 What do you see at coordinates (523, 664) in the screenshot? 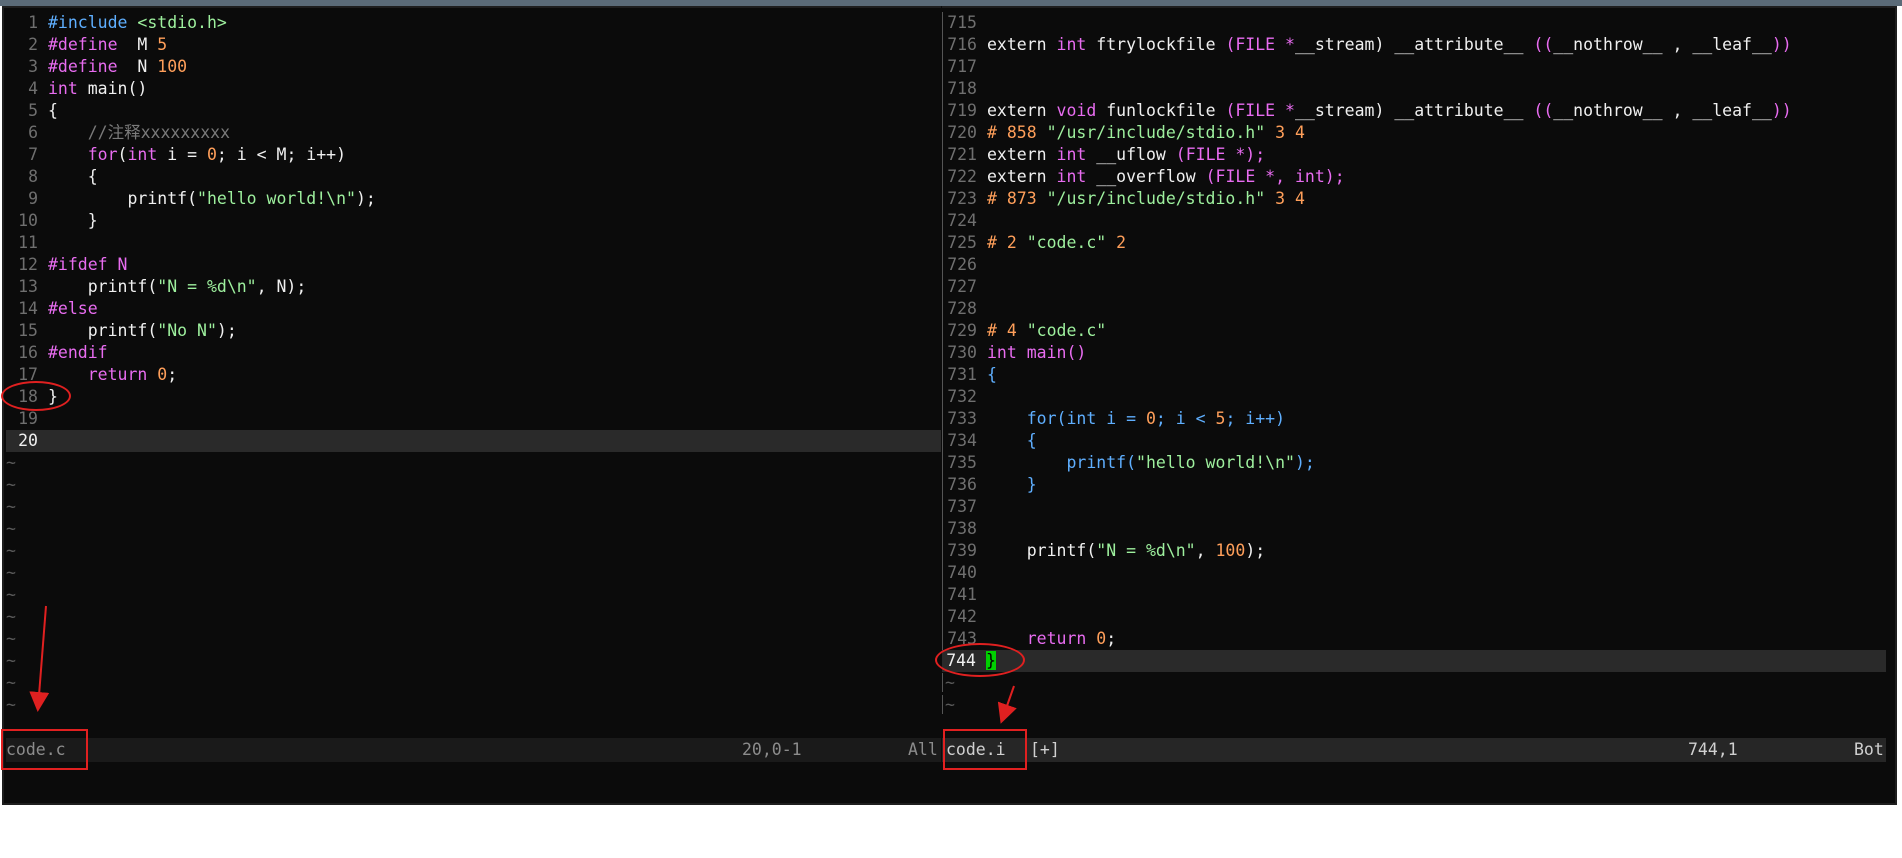
I see `annotation-arrows` at bounding box center [523, 664].